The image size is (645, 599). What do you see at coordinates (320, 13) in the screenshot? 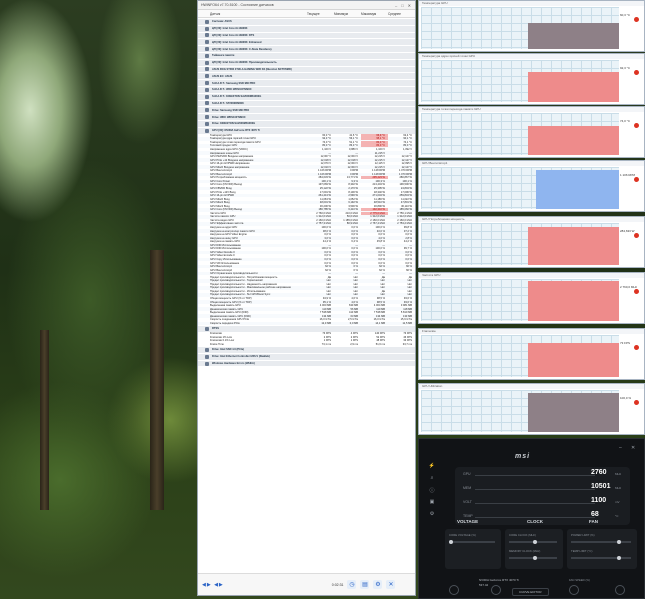
I see `col-current: Текущее` at bounding box center [320, 13].